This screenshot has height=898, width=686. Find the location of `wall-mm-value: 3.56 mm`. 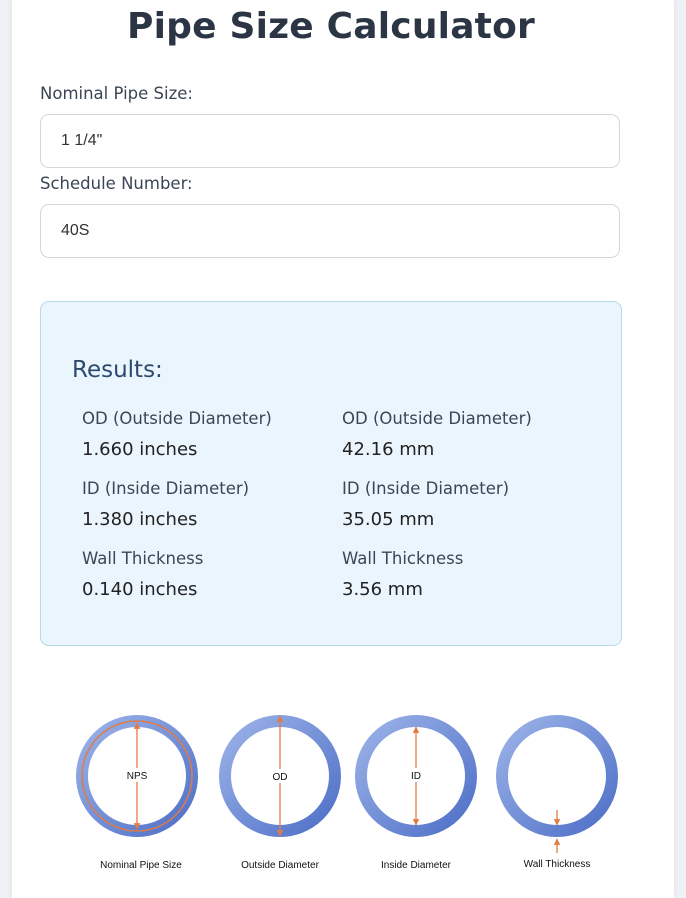

wall-mm-value: 3.56 mm is located at coordinates (382, 589).